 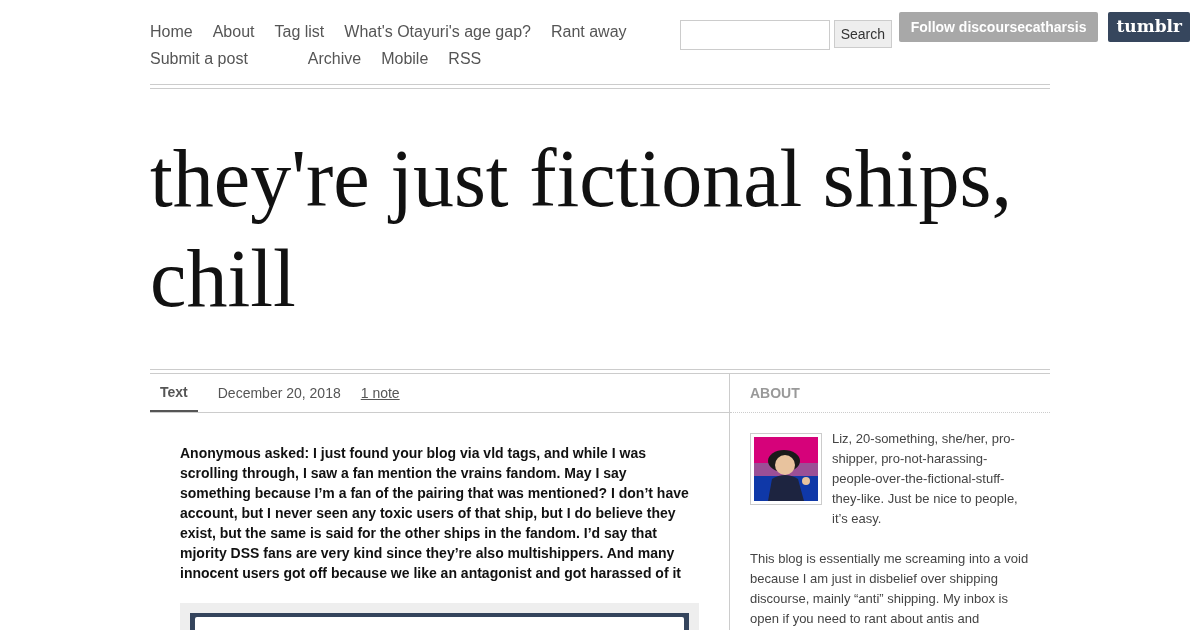 I want to click on tumblr-logo: tumblr, so click(x=1149, y=27).